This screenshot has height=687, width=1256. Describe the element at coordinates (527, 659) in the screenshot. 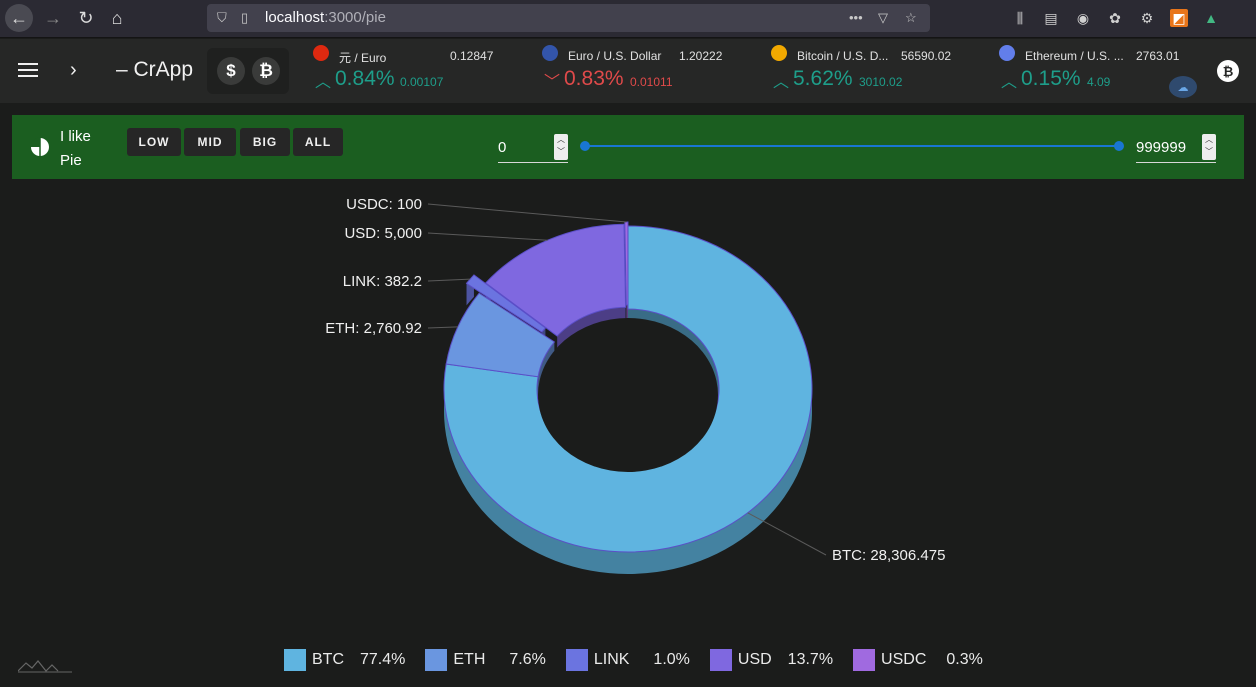

I see `legend-pct: 7.6%` at that location.